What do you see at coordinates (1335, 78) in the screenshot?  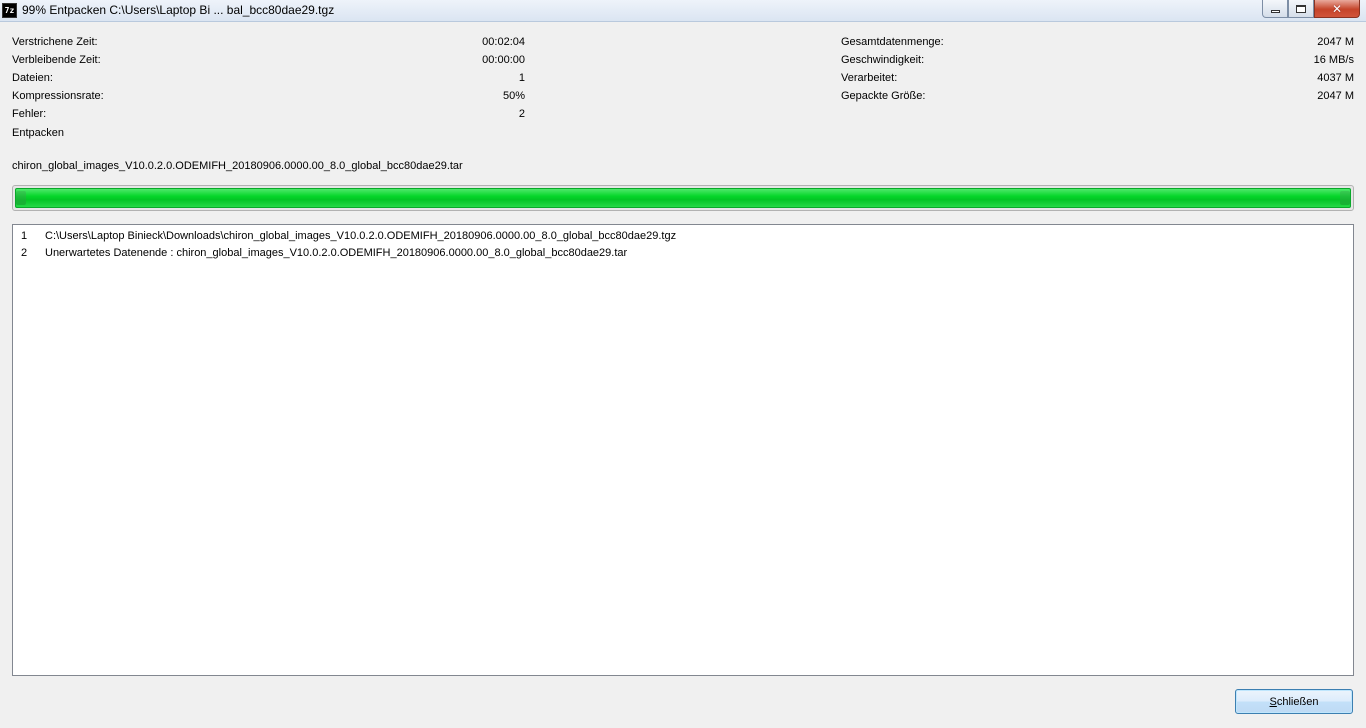 I see `processed-value: 4037 M` at bounding box center [1335, 78].